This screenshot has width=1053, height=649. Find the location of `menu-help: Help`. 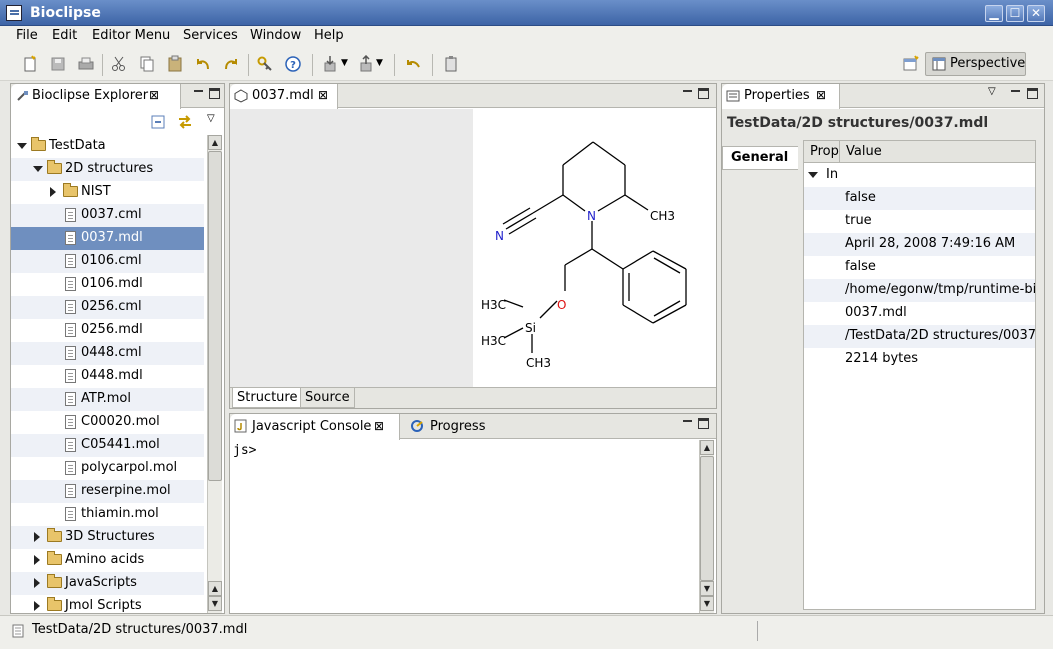

menu-help: Help is located at coordinates (329, 35).